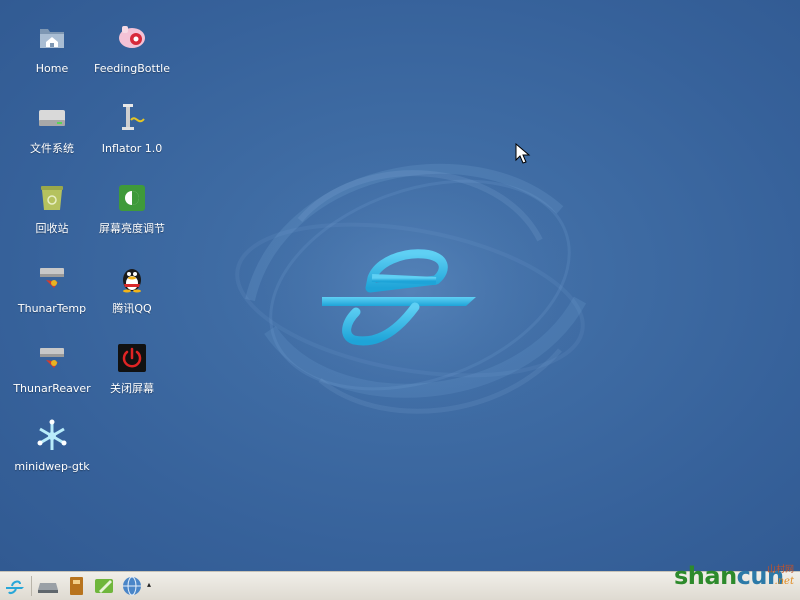 This screenshot has width=800, height=600. What do you see at coordinates (52, 57) in the screenshot?
I see `desktop-icon-home: Home` at bounding box center [52, 57].